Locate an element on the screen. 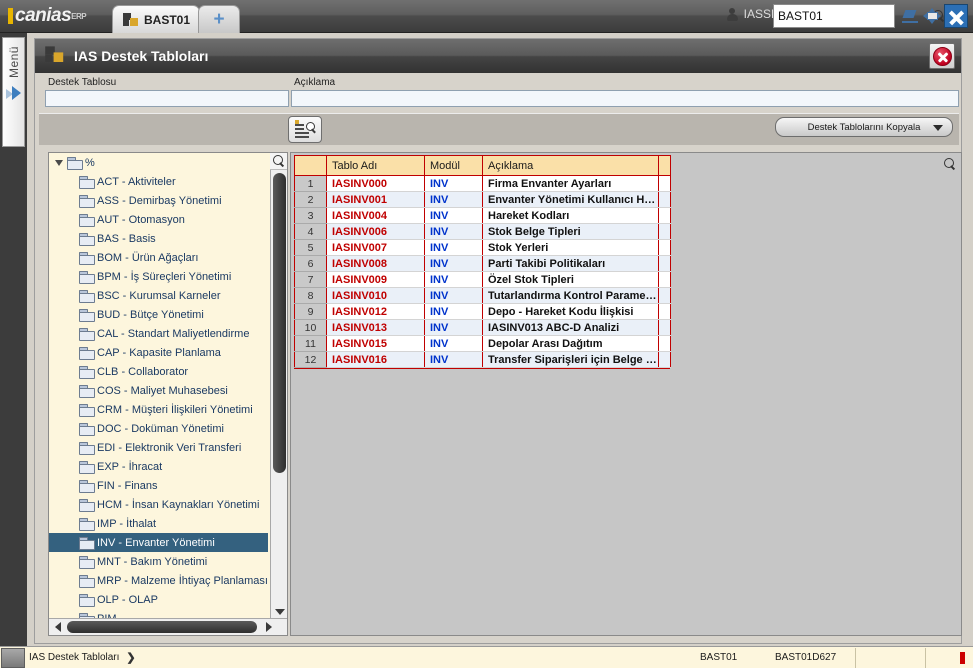 The height and width of the screenshot is (668, 973). copy-support-tables-dropdown: Destek Tablolarını Kopyala is located at coordinates (864, 127).